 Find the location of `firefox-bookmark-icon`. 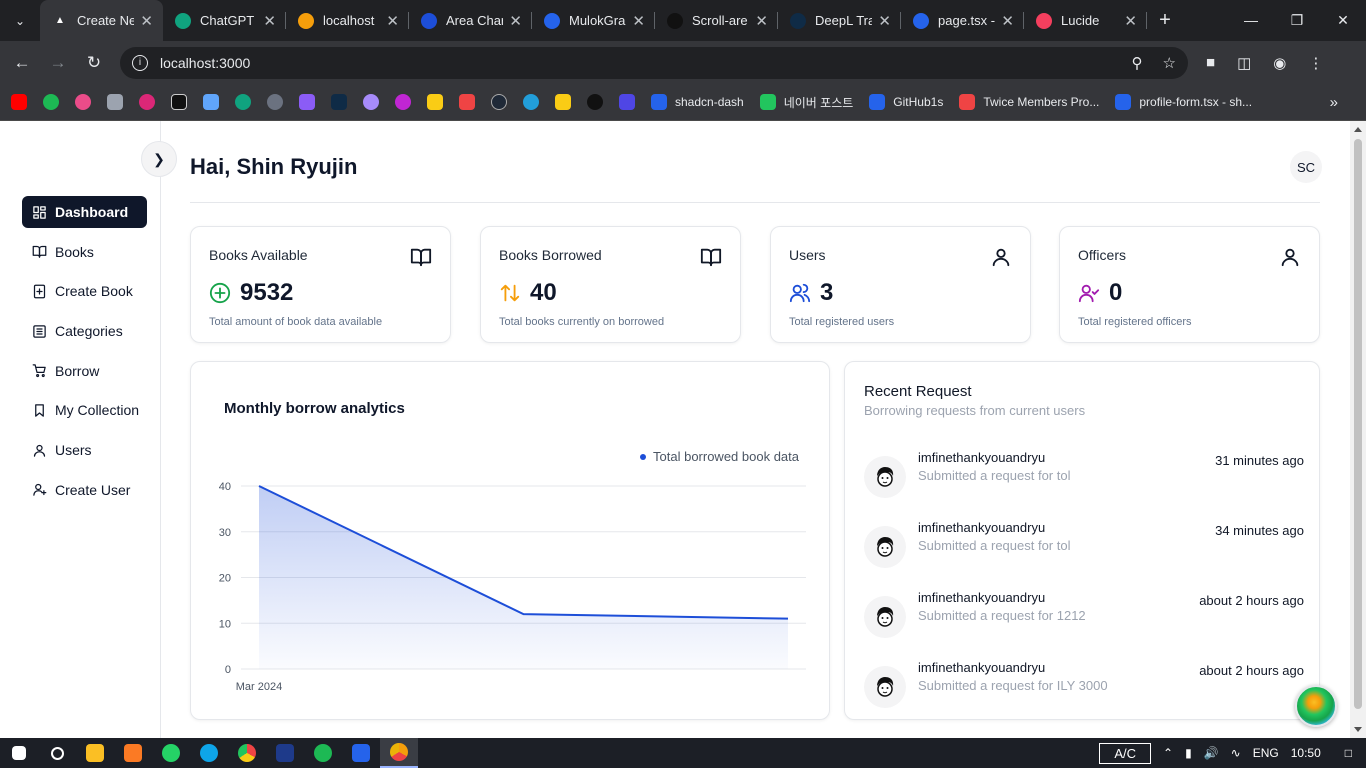

firefox-bookmark-icon is located at coordinates (371, 102).